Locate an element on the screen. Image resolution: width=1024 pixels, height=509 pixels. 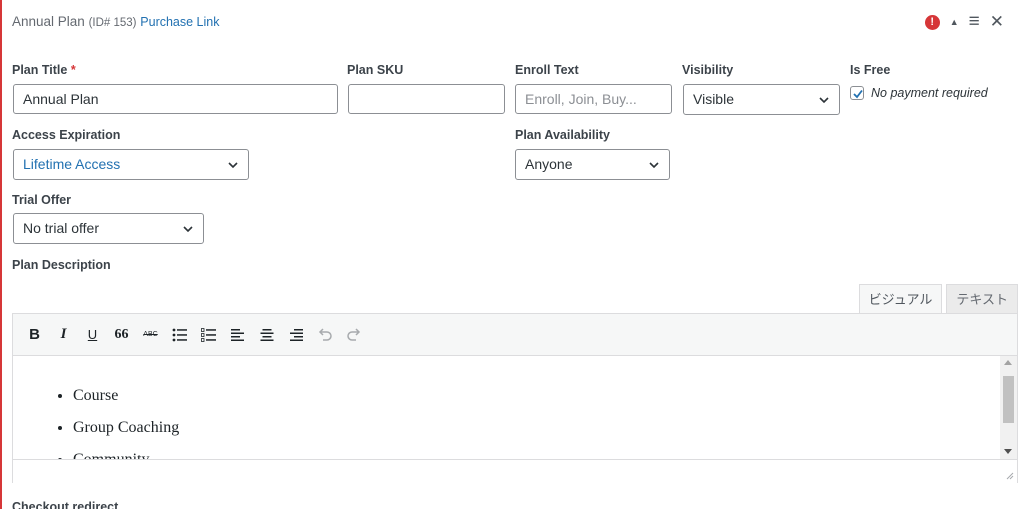
plan-header: Annual Plan (ID# 153) Purchase Link is located at coordinates (116, 21).